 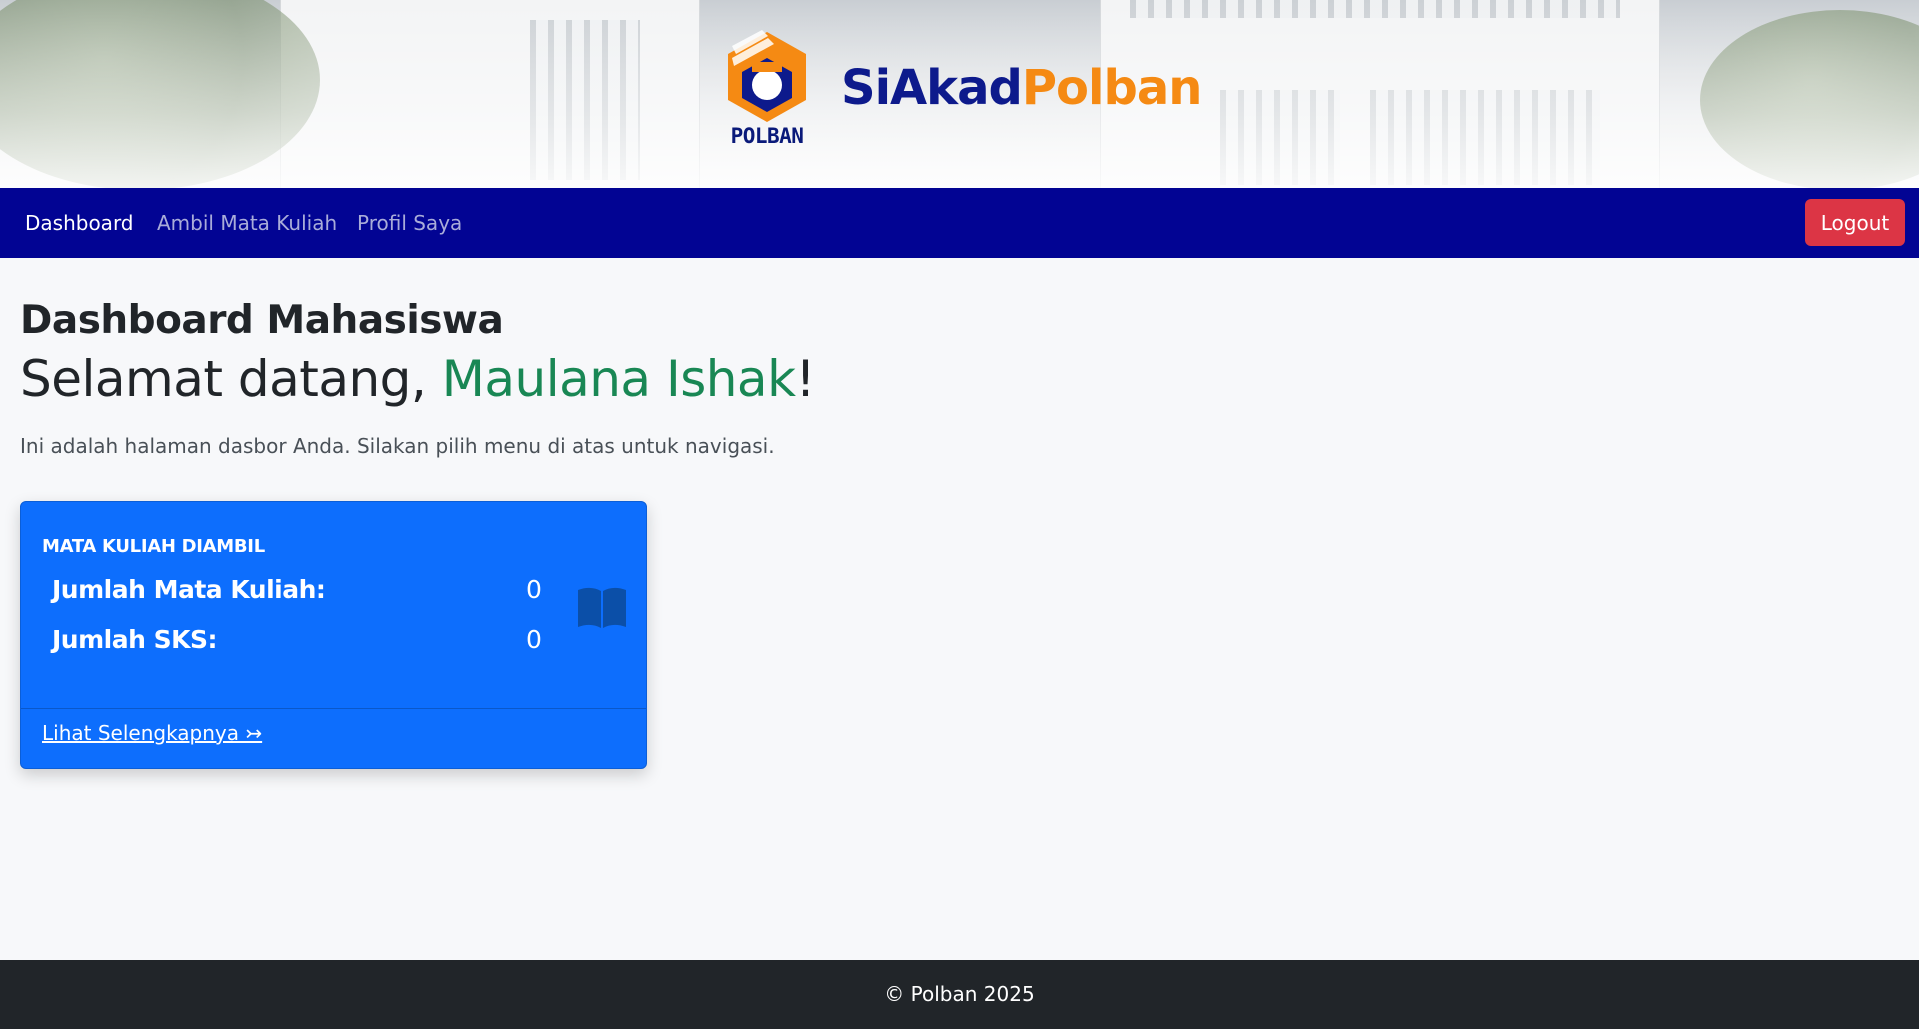 What do you see at coordinates (153, 546) in the screenshot?
I see `card-title: MATA KULIAH DIAMBIL` at bounding box center [153, 546].